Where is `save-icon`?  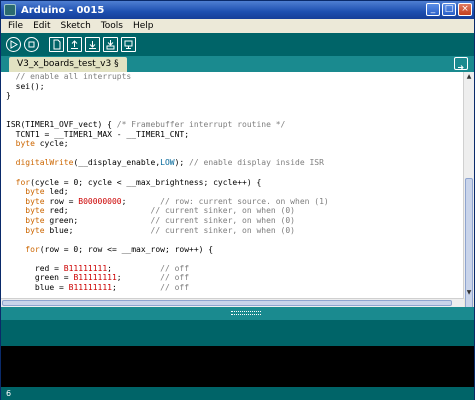
save-icon is located at coordinates (92, 45).